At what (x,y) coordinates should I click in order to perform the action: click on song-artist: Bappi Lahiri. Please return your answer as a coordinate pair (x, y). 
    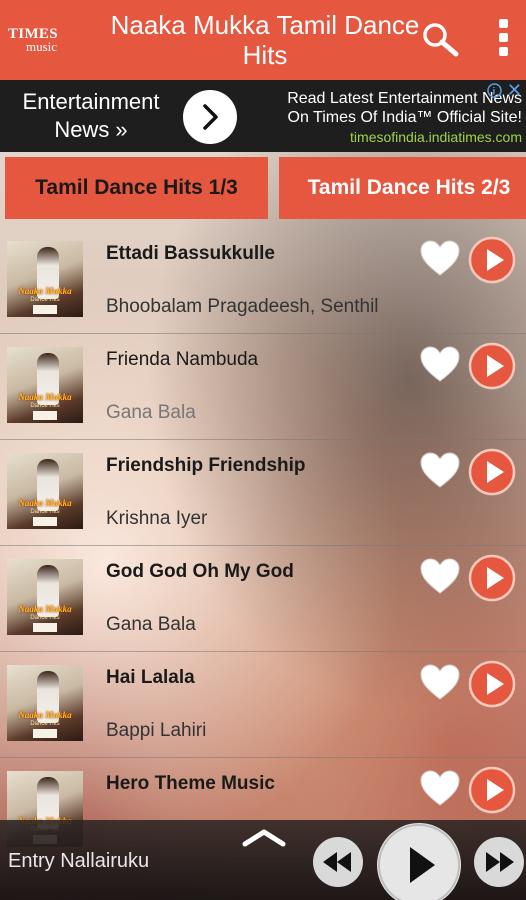
    Looking at the image, I should click on (156, 730).